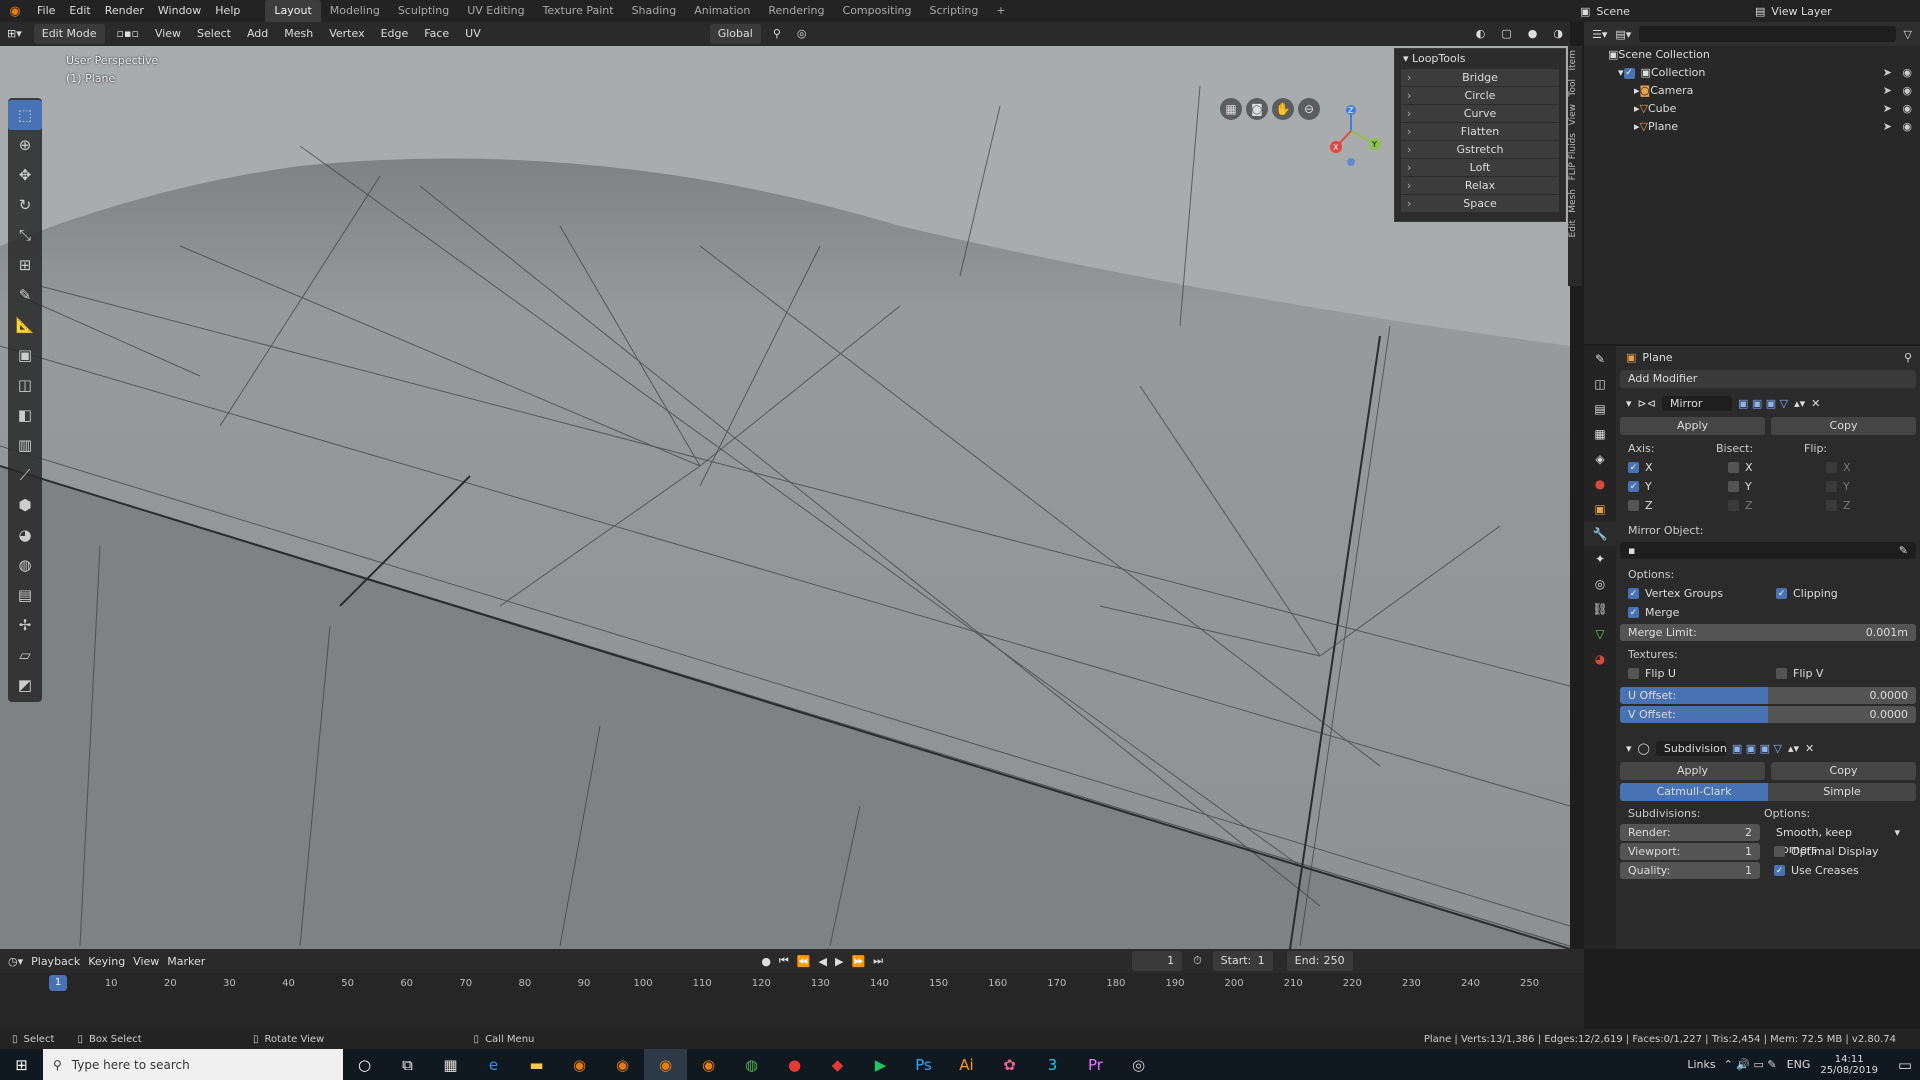 This screenshot has height=1080, width=1920. What do you see at coordinates (1600, 483) in the screenshot?
I see `world-tab-icon: ●` at bounding box center [1600, 483].